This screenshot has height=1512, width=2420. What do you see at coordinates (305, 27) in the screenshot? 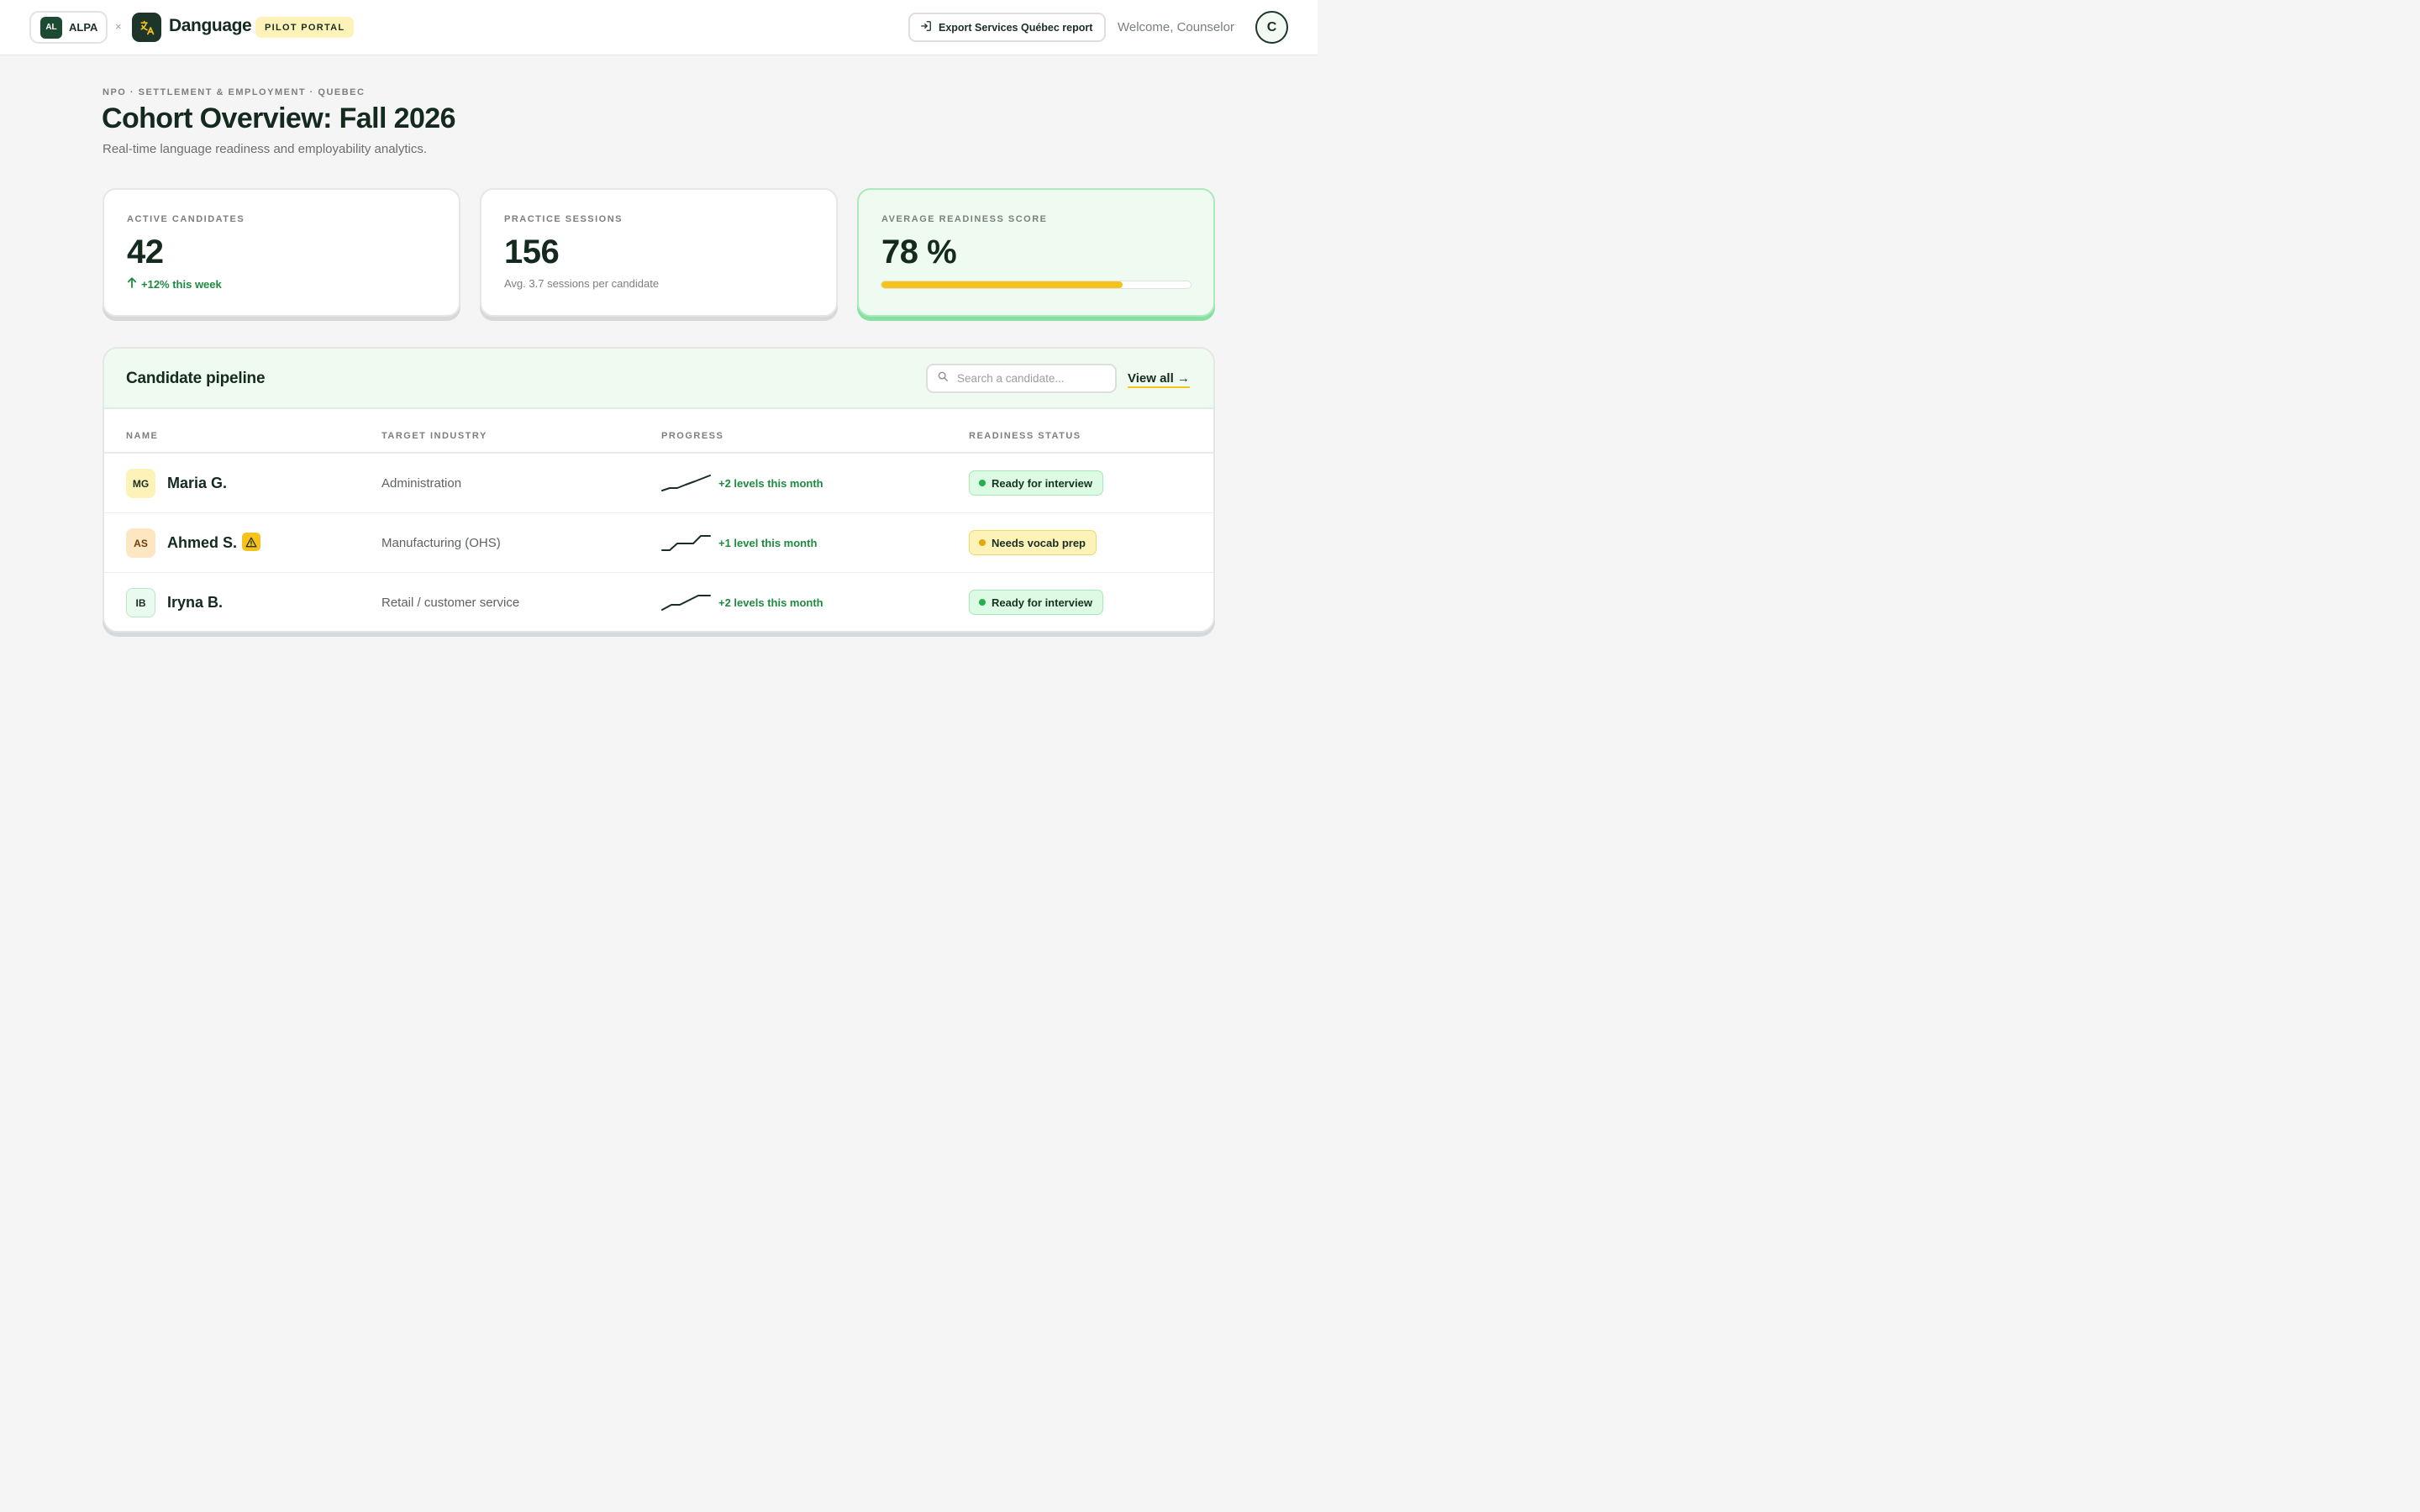
I see `portal-badge: PILOT PORTAL` at bounding box center [305, 27].